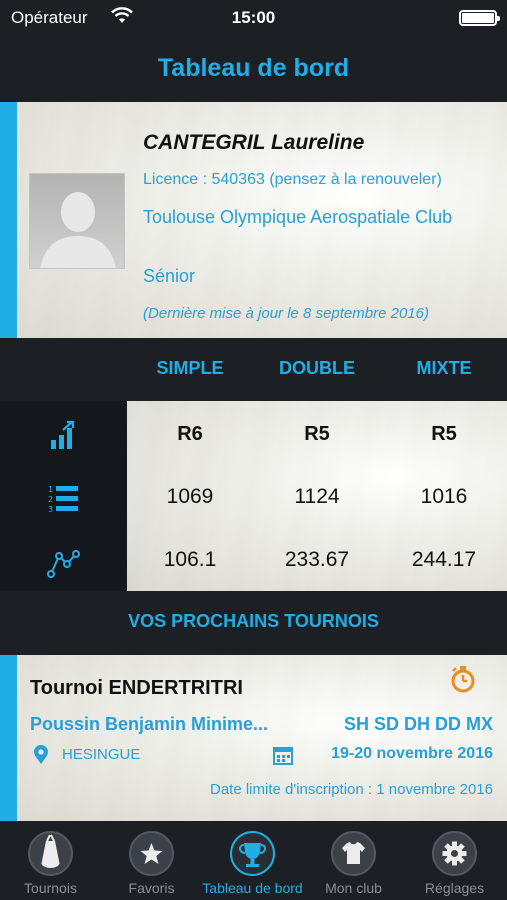 The height and width of the screenshot is (900, 507). Describe the element at coordinates (8, 738) in the screenshot. I see `tournament-accent-bar` at that location.